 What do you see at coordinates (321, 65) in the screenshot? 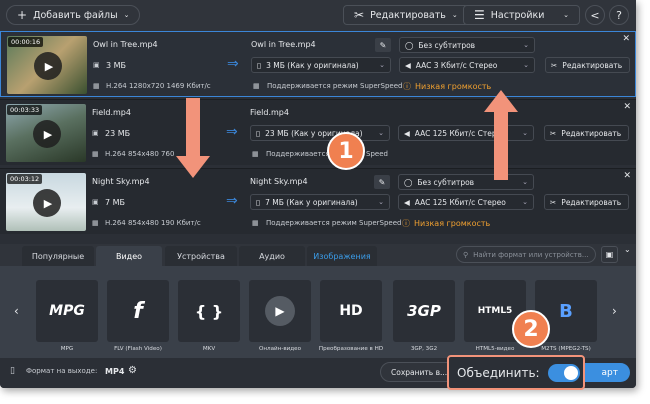
I see `output-size-select: ▯ 3 МБ (Как у оригинала) ⌄` at bounding box center [321, 65].